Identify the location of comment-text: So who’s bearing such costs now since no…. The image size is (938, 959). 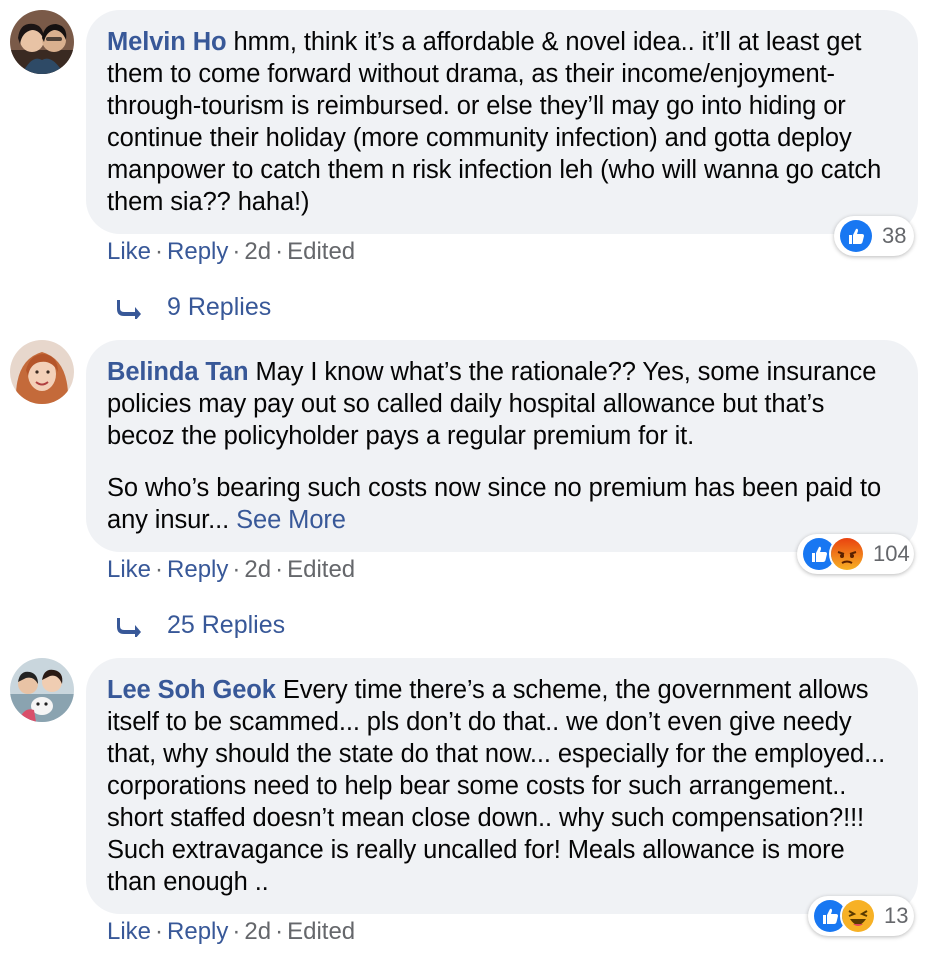
(500, 504).